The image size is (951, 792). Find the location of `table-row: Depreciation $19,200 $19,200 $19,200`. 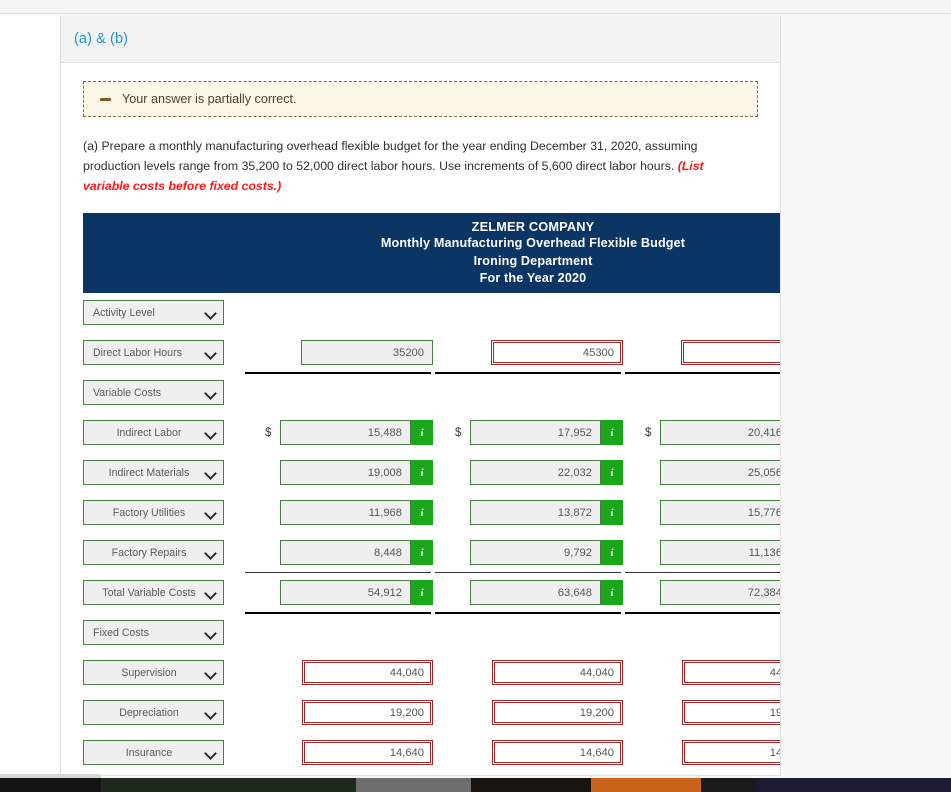

table-row: Depreciation $19,200 $19,200 $19,200 is located at coordinates (431, 713).